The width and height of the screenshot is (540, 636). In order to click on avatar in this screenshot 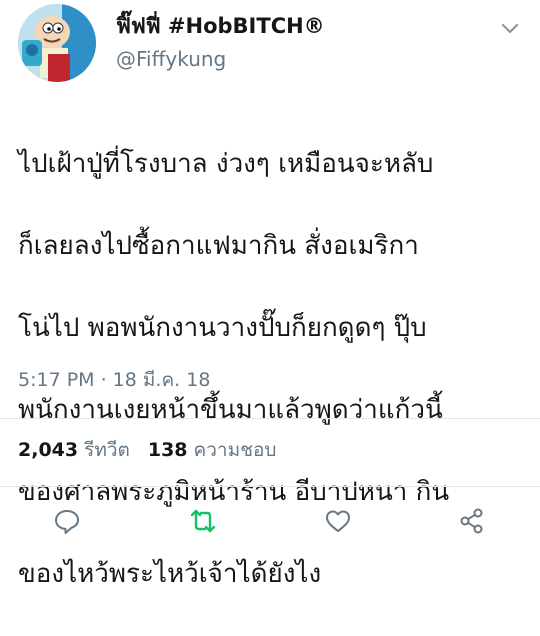, I will do `click(57, 43)`.